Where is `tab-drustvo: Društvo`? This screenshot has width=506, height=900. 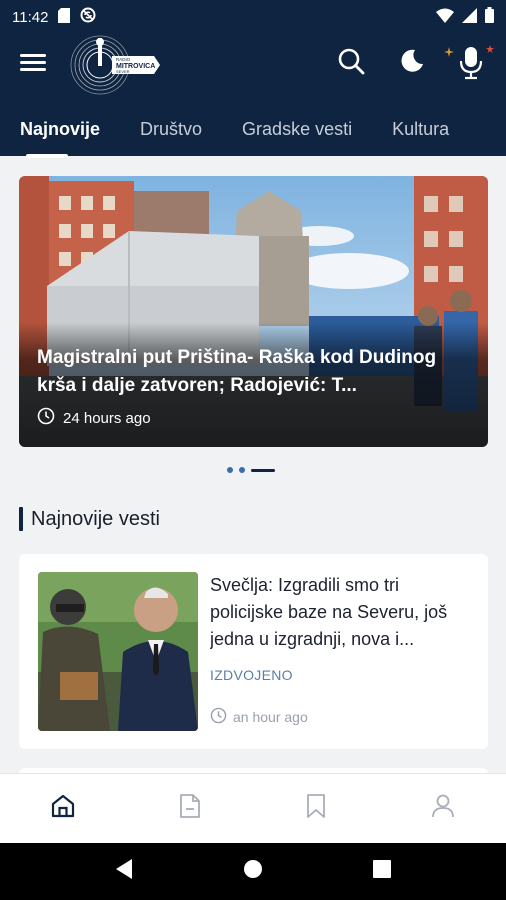
tab-drustvo: Društvo is located at coordinates (161, 129).